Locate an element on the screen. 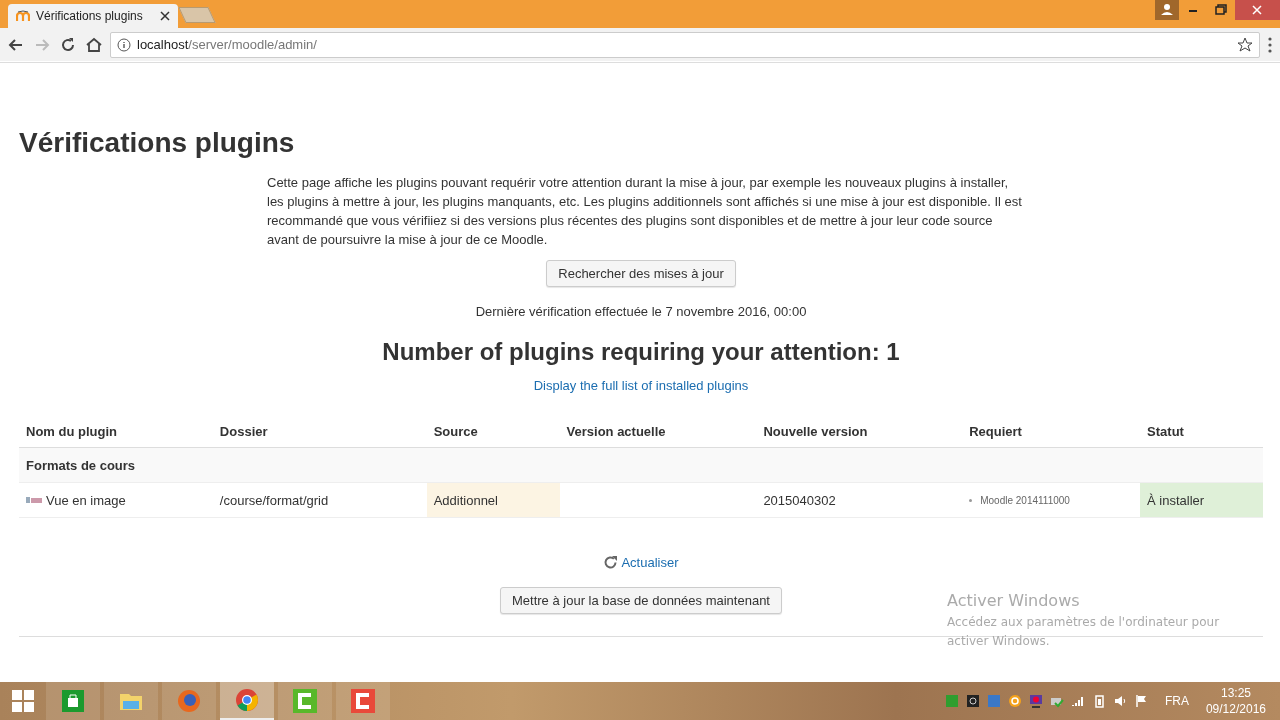  flag-icon is located at coordinates (1140, 701).